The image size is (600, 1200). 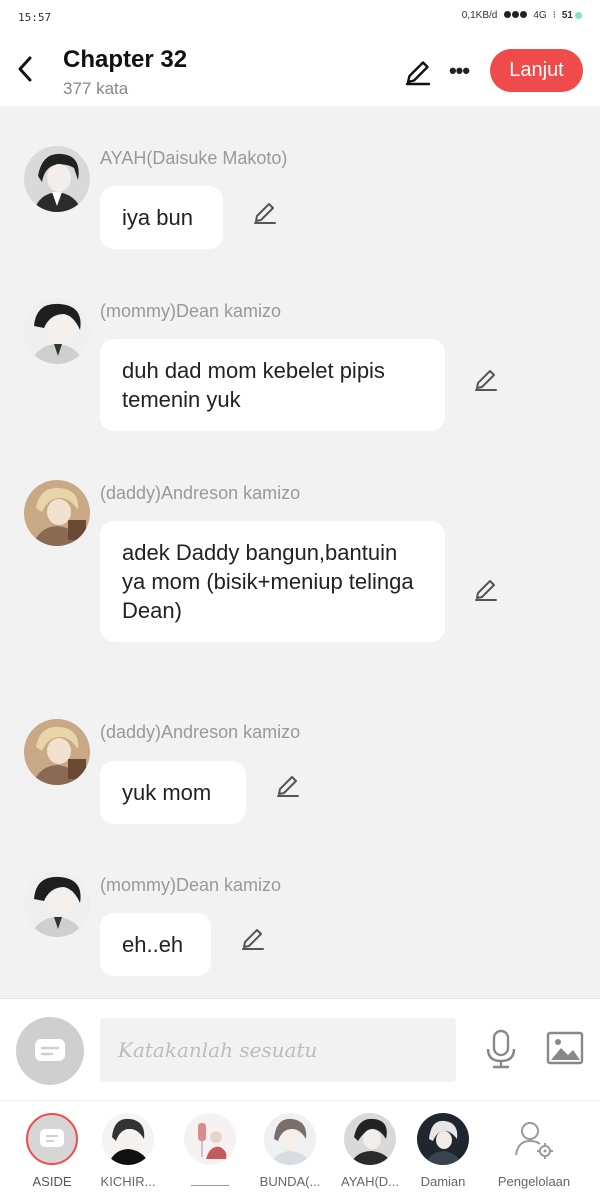 What do you see at coordinates (554, 15) in the screenshot?
I see `wifi-icon: ⁝` at bounding box center [554, 15].